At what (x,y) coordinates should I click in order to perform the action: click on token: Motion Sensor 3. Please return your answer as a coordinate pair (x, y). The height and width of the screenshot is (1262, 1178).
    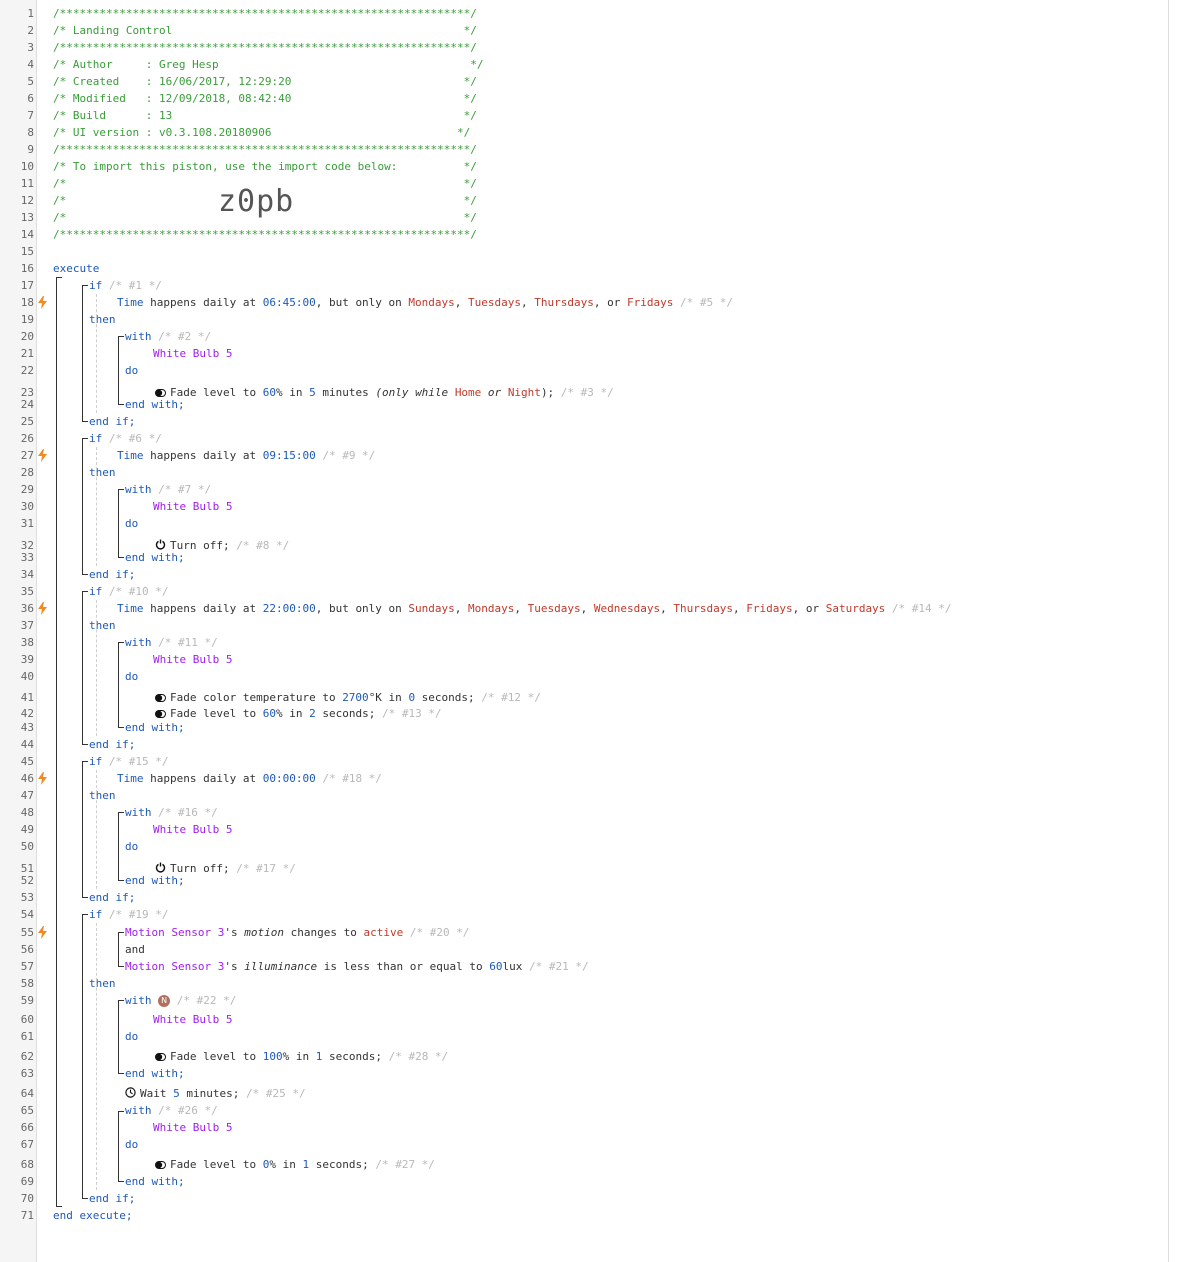
    Looking at the image, I should click on (175, 966).